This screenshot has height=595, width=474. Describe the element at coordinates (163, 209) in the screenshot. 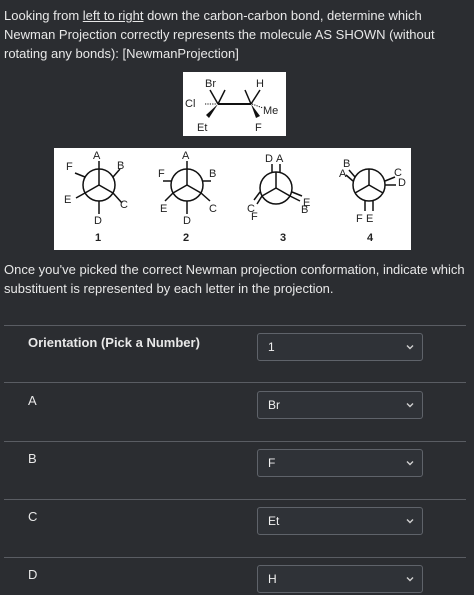

I see `proj2-label-e: E` at that location.